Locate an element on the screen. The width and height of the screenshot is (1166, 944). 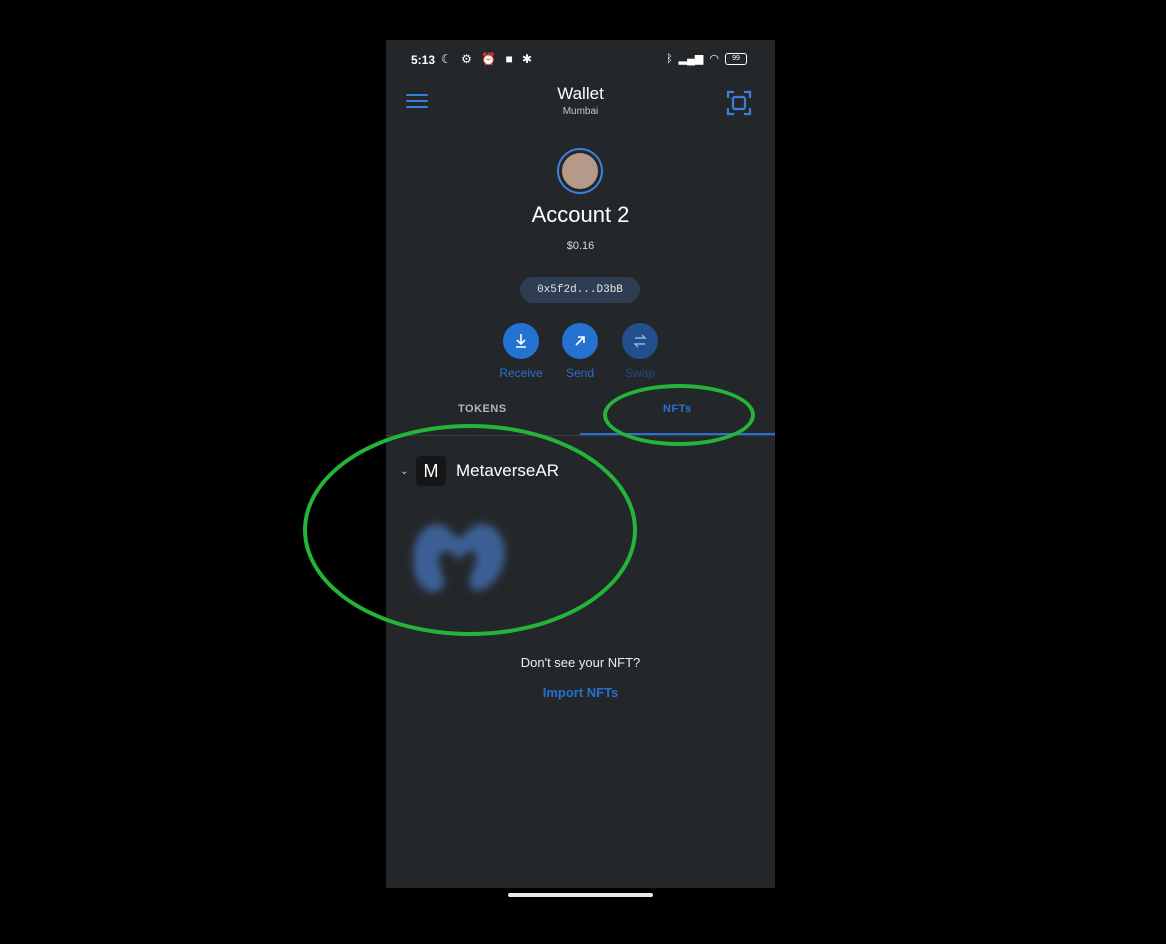
send-button: Send is located at coordinates (580, 351).